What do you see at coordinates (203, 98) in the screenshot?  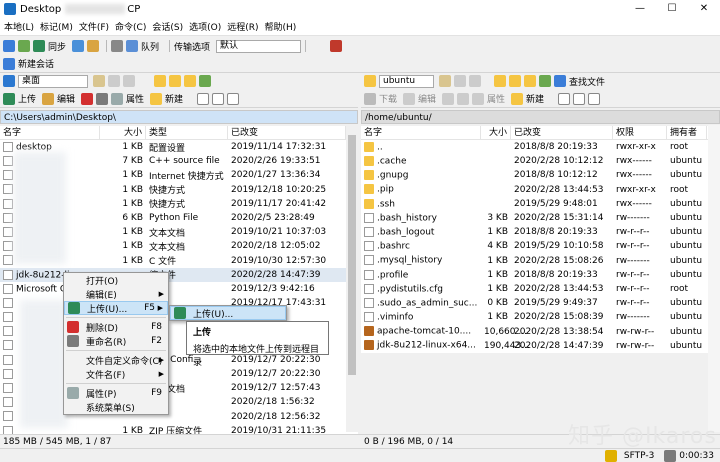 I see `select-all-icon` at bounding box center [203, 98].